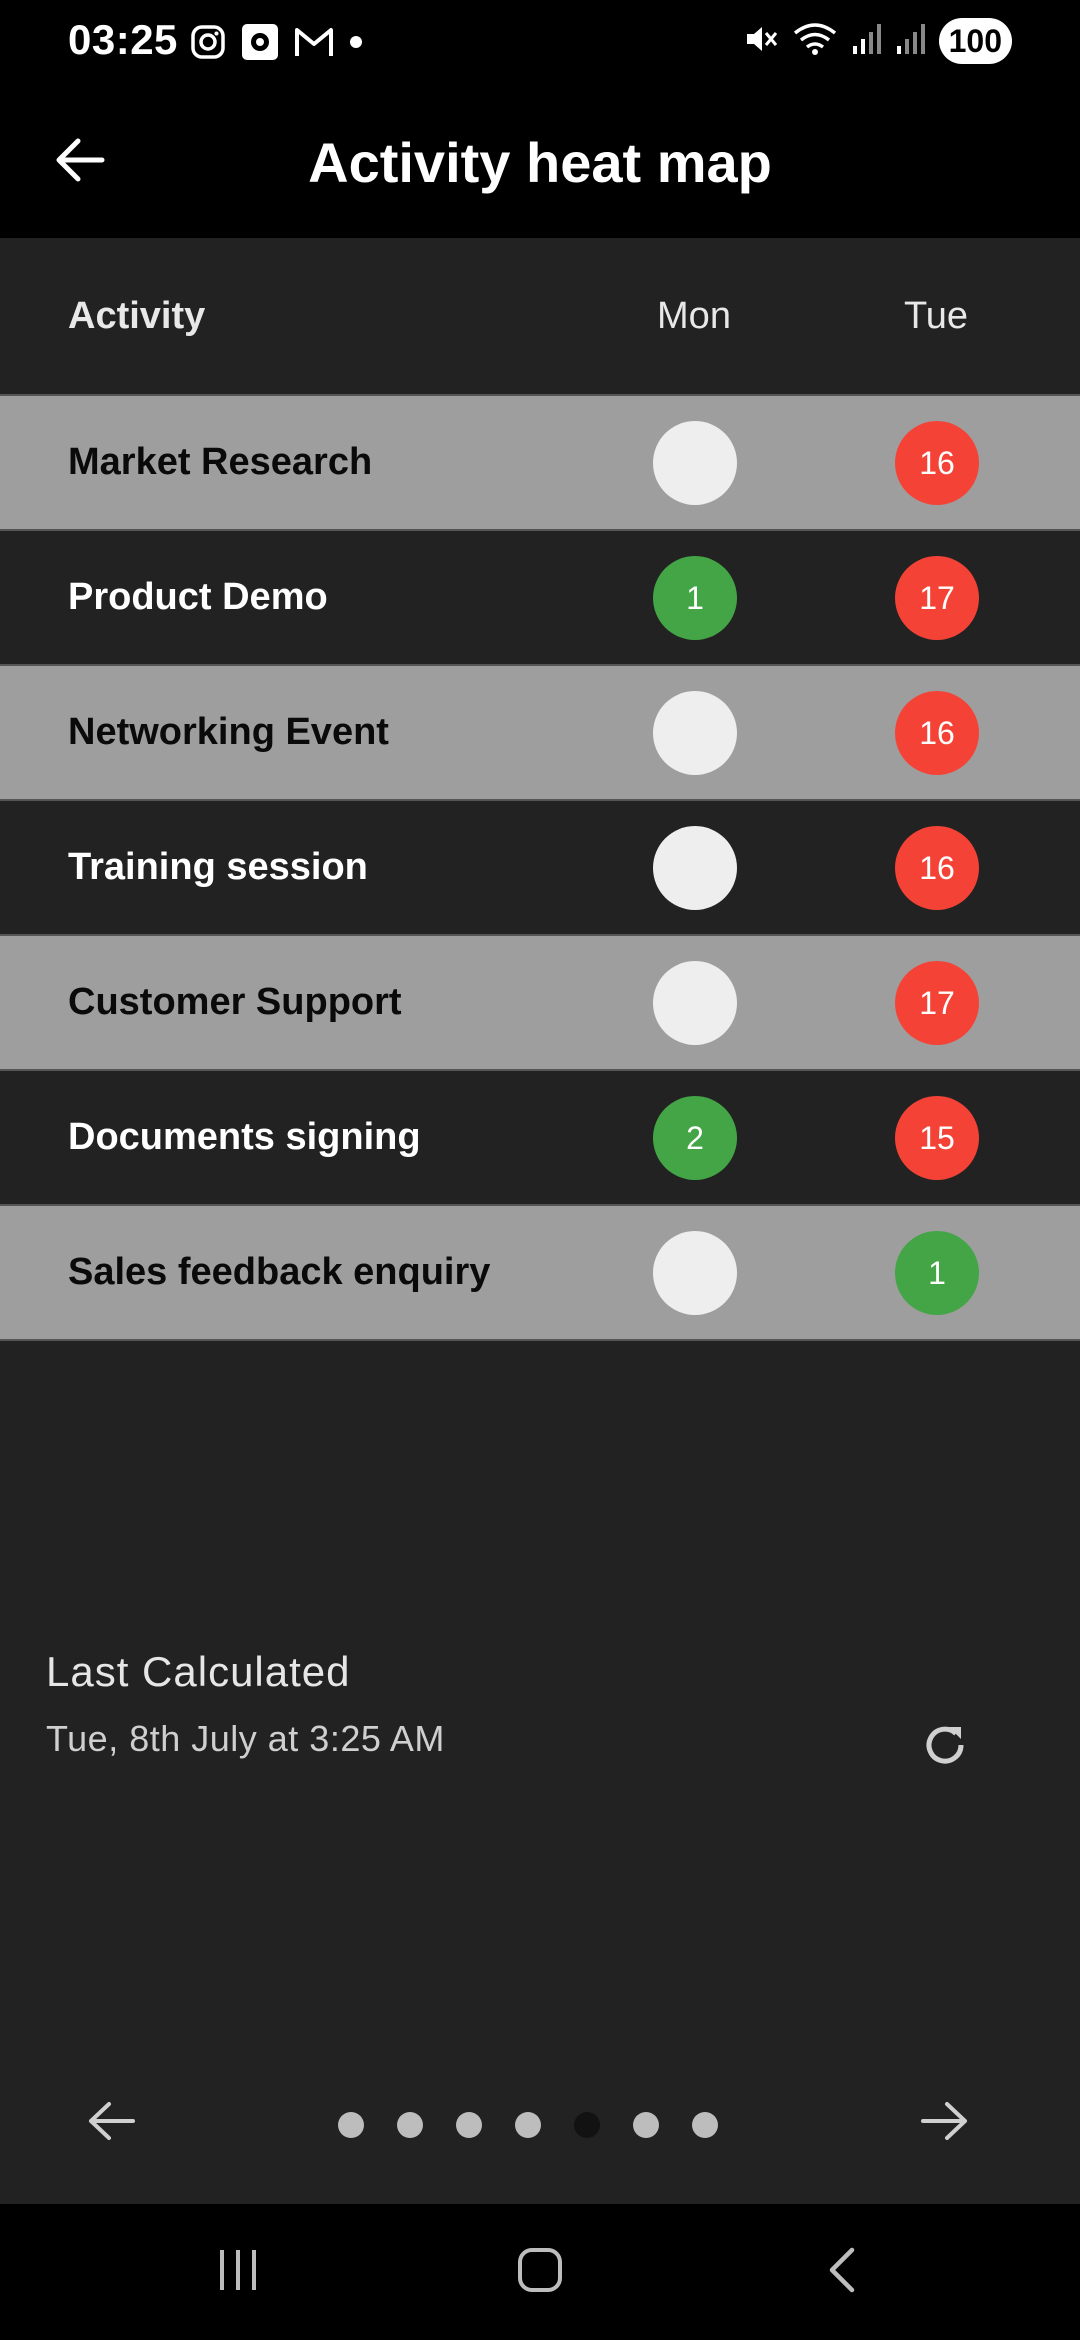  What do you see at coordinates (356, 44) in the screenshot?
I see `dot-icon` at bounding box center [356, 44].